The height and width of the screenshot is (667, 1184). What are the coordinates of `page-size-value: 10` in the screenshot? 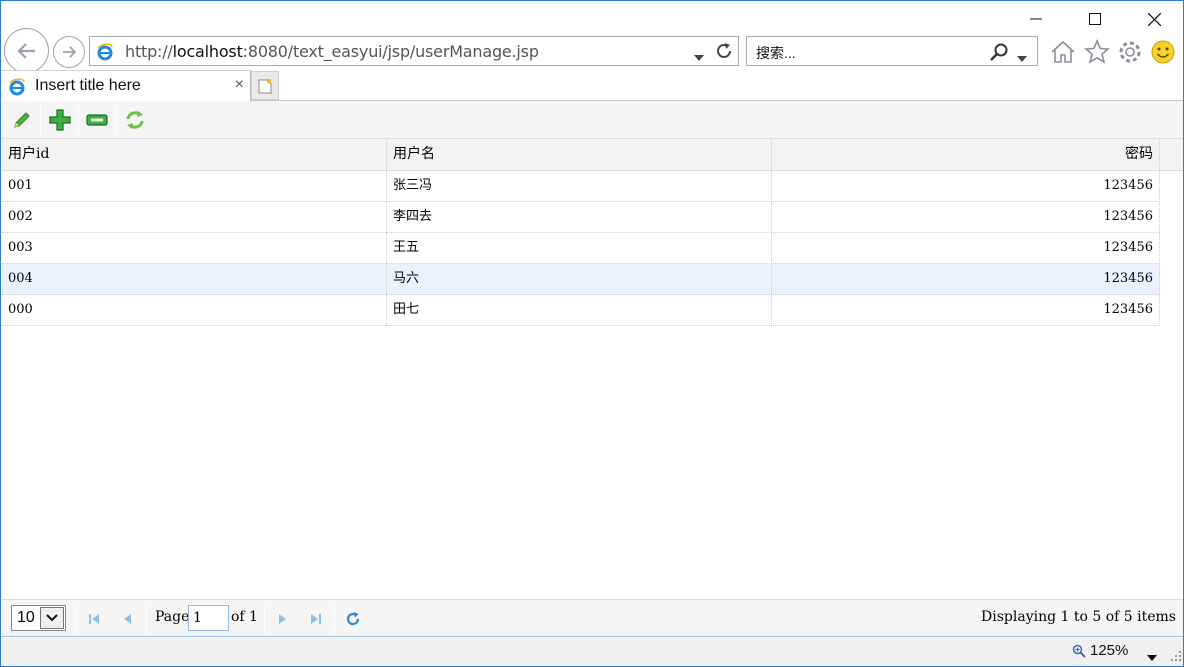 It's located at (26, 617).